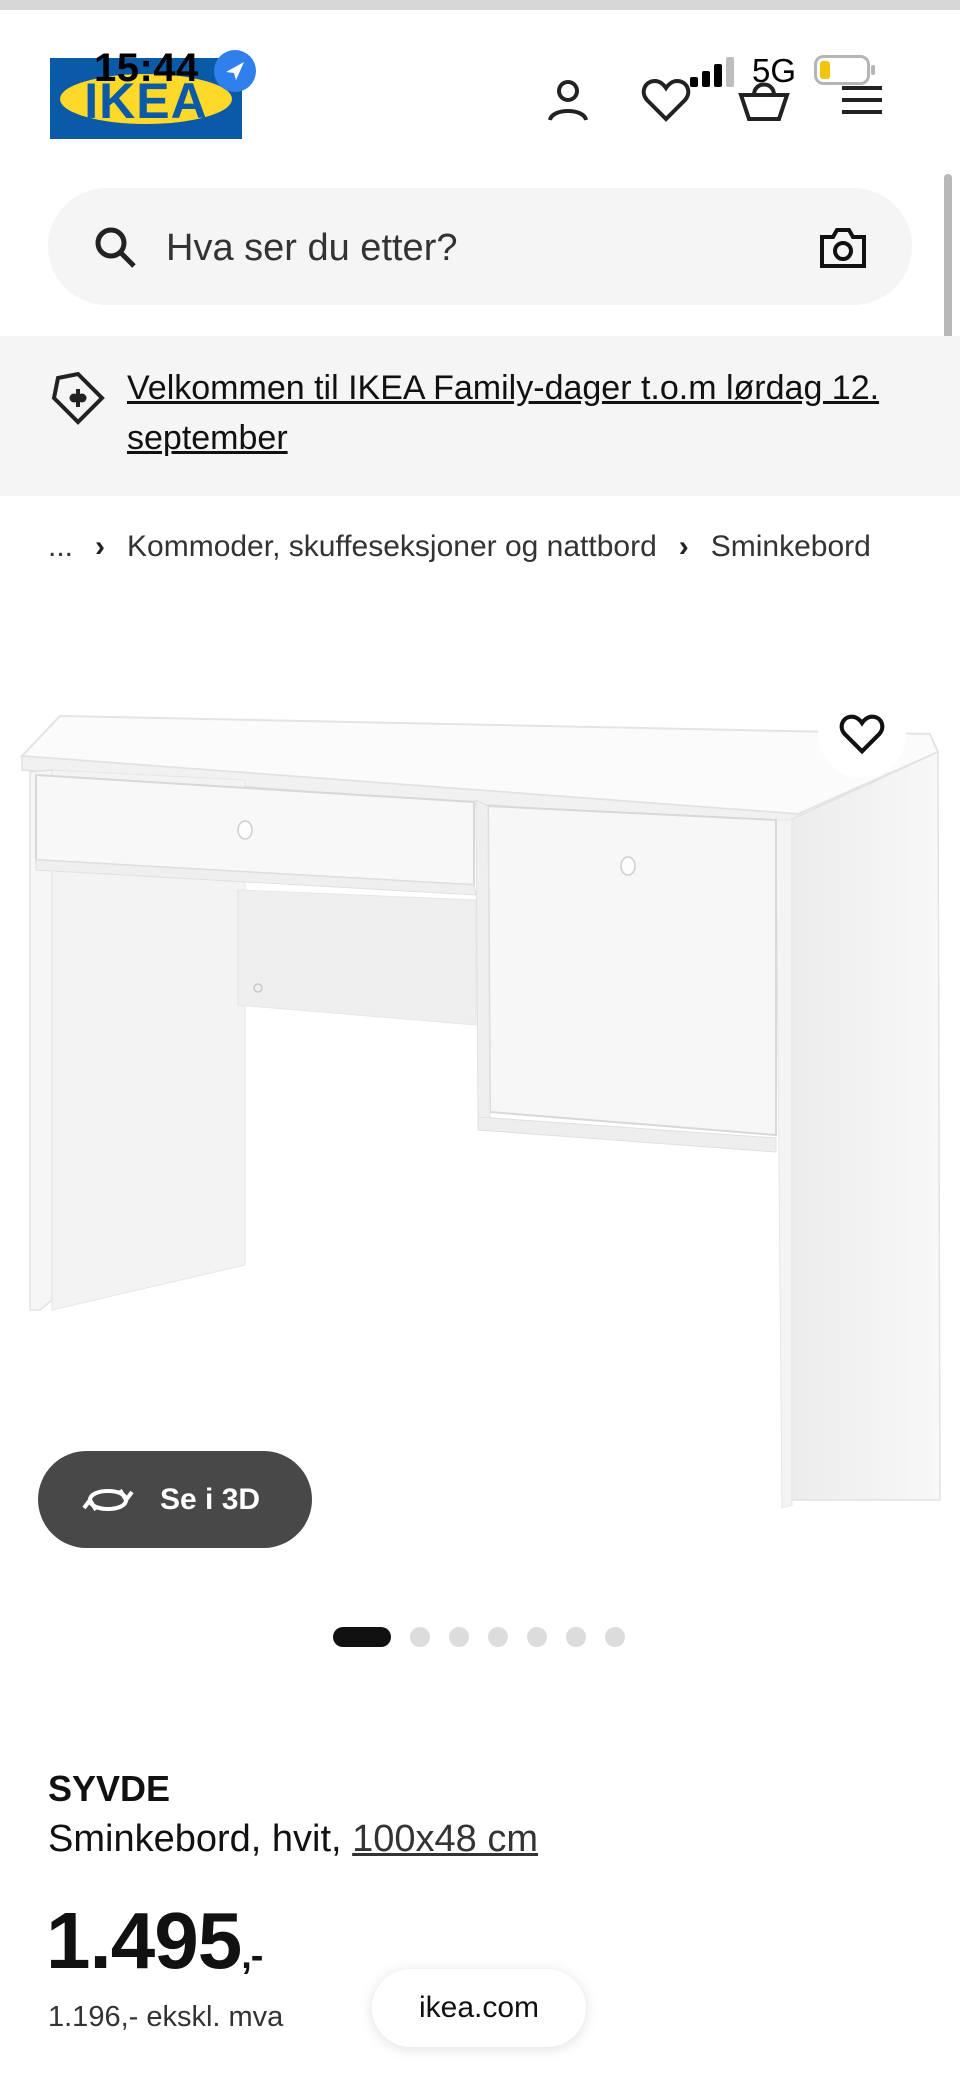 The height and width of the screenshot is (2081, 960). I want to click on basket-icon, so click(764, 101).